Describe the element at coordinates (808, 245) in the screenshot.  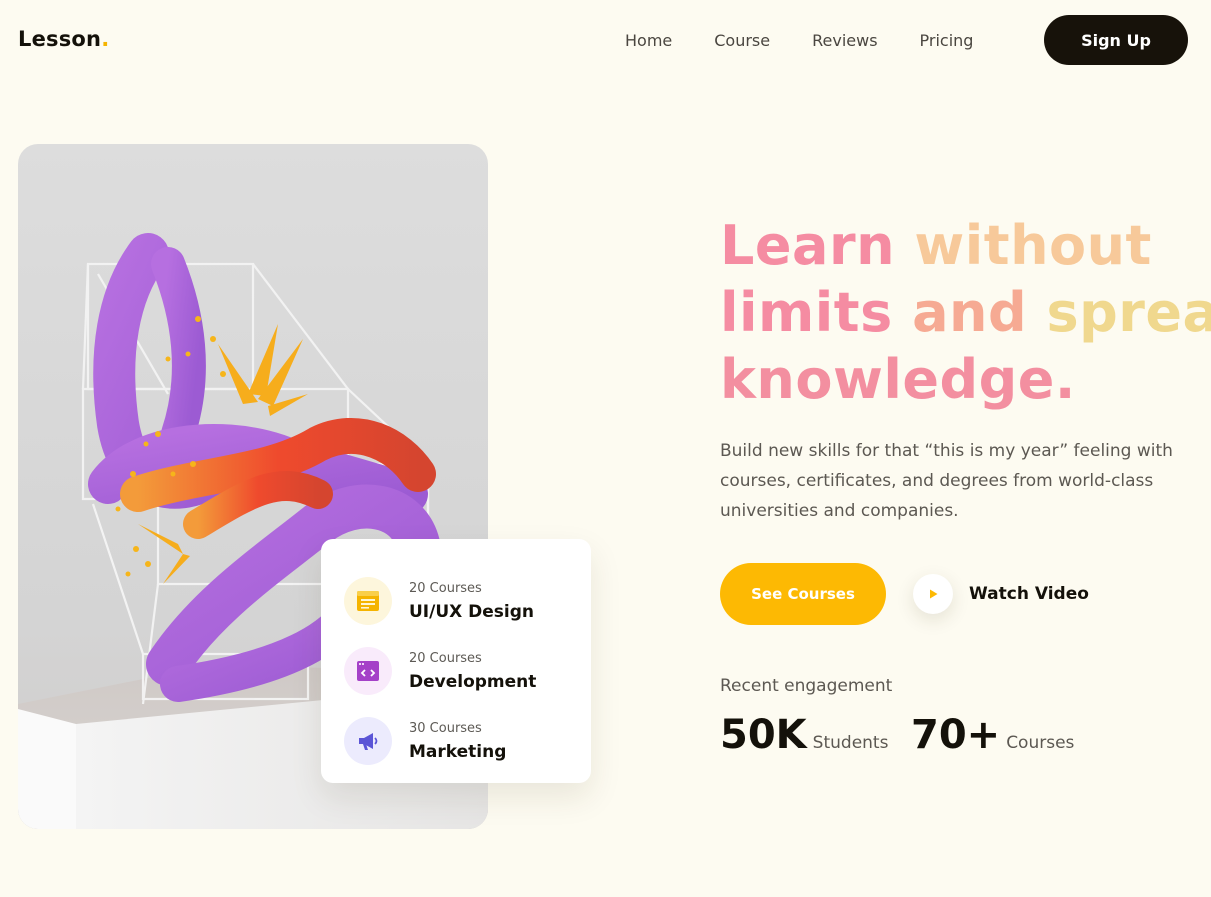
I see `headline-word: Learn` at that location.